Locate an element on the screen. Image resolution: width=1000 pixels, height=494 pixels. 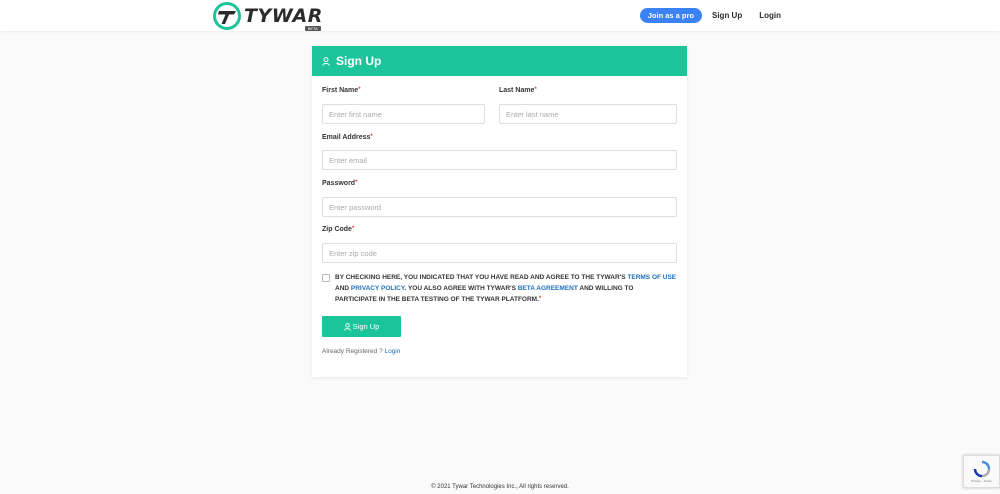
email-label: Email Address* is located at coordinates (347, 137).